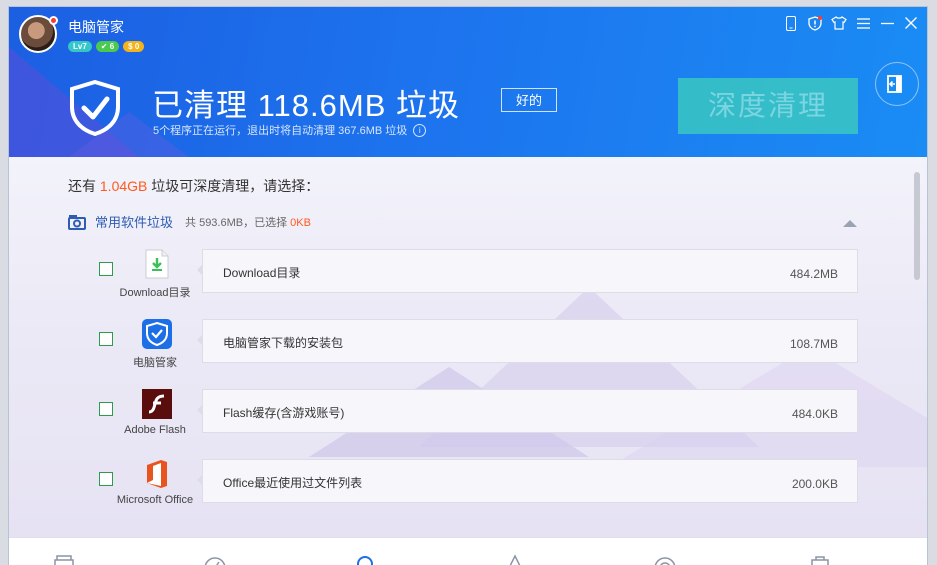  I want to click on level-badge: Lv7, so click(80, 46).